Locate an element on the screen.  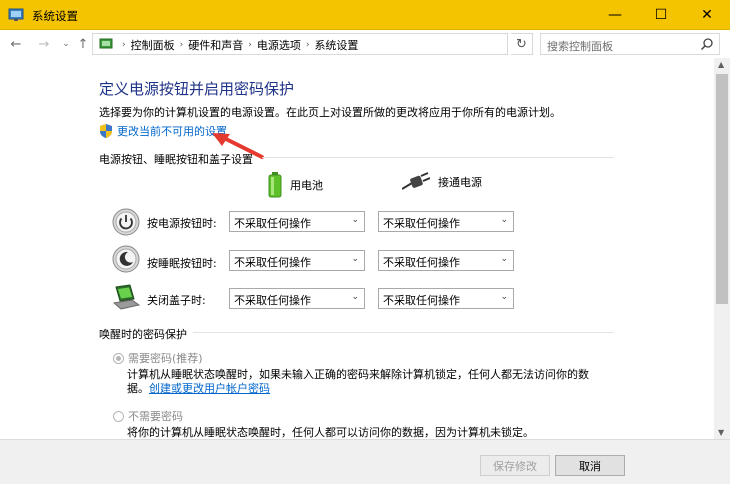
power-button-plugged-select: 不采取任何操作 ⌄ is located at coordinates (446, 221).